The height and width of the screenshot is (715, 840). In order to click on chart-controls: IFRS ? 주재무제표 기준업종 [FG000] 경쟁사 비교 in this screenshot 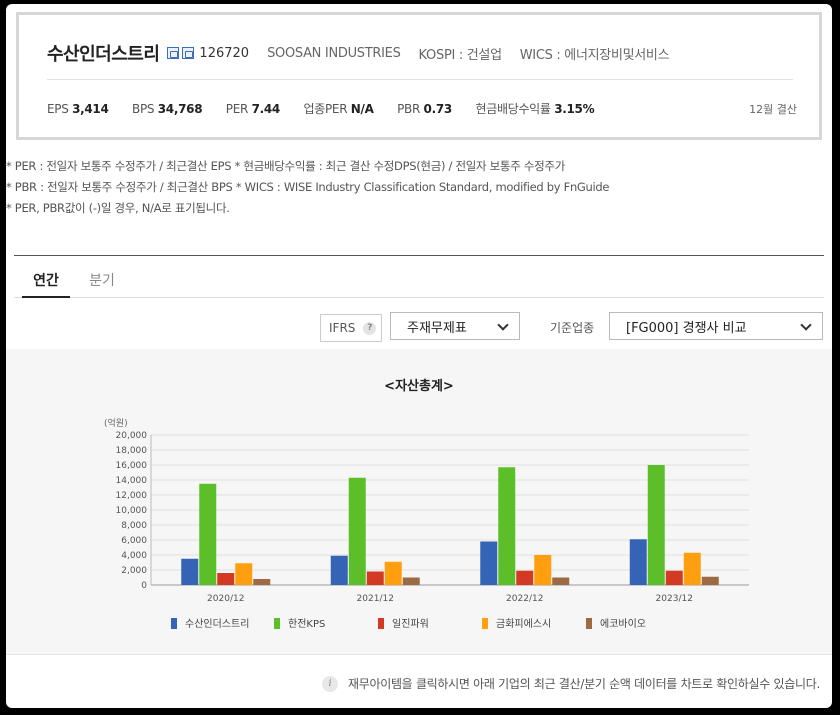, I will do `click(419, 327)`.